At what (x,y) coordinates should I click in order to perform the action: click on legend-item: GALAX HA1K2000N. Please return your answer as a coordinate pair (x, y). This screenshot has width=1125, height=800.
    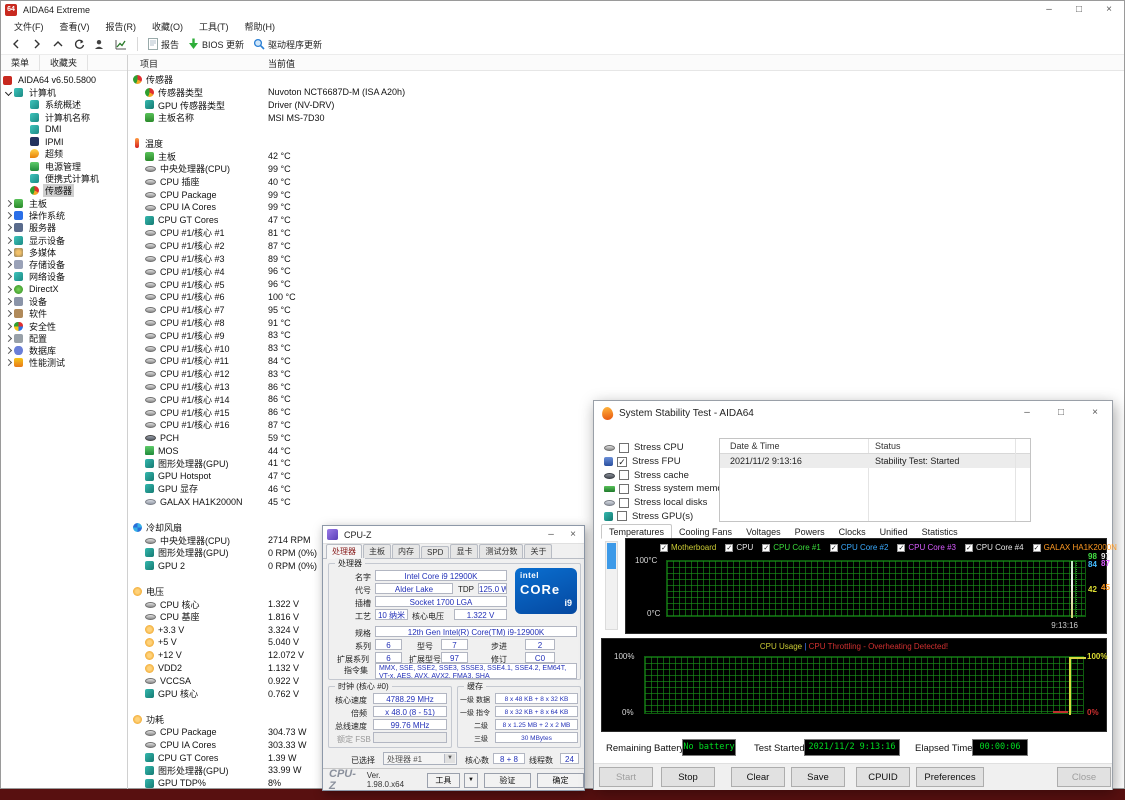
    Looking at the image, I should click on (1074, 547).